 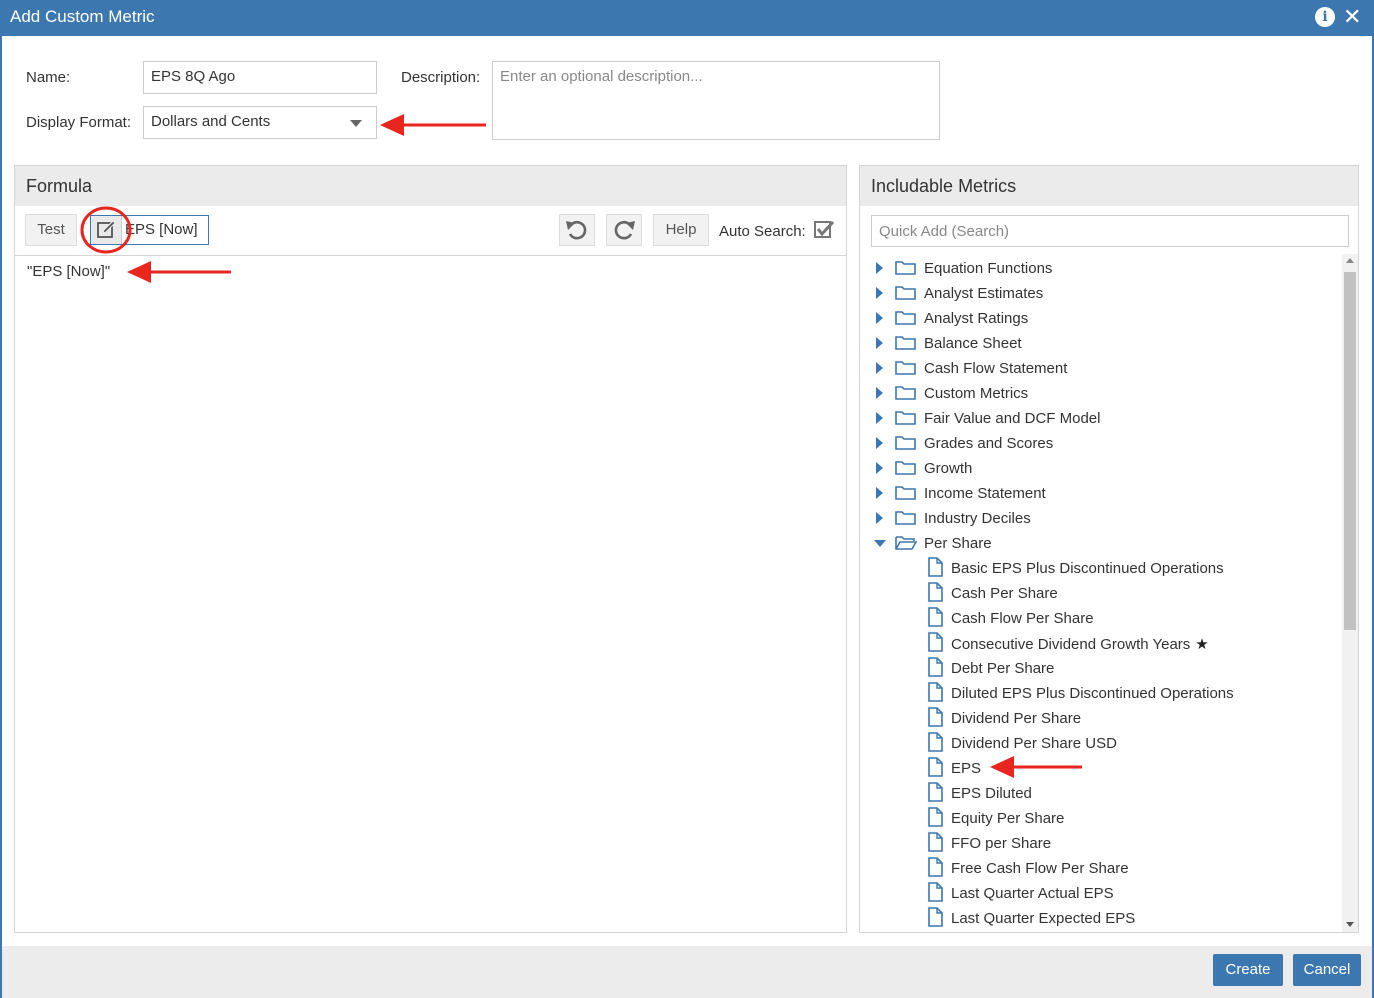 I want to click on auto-search-label: Auto Search:, so click(x=762, y=231).